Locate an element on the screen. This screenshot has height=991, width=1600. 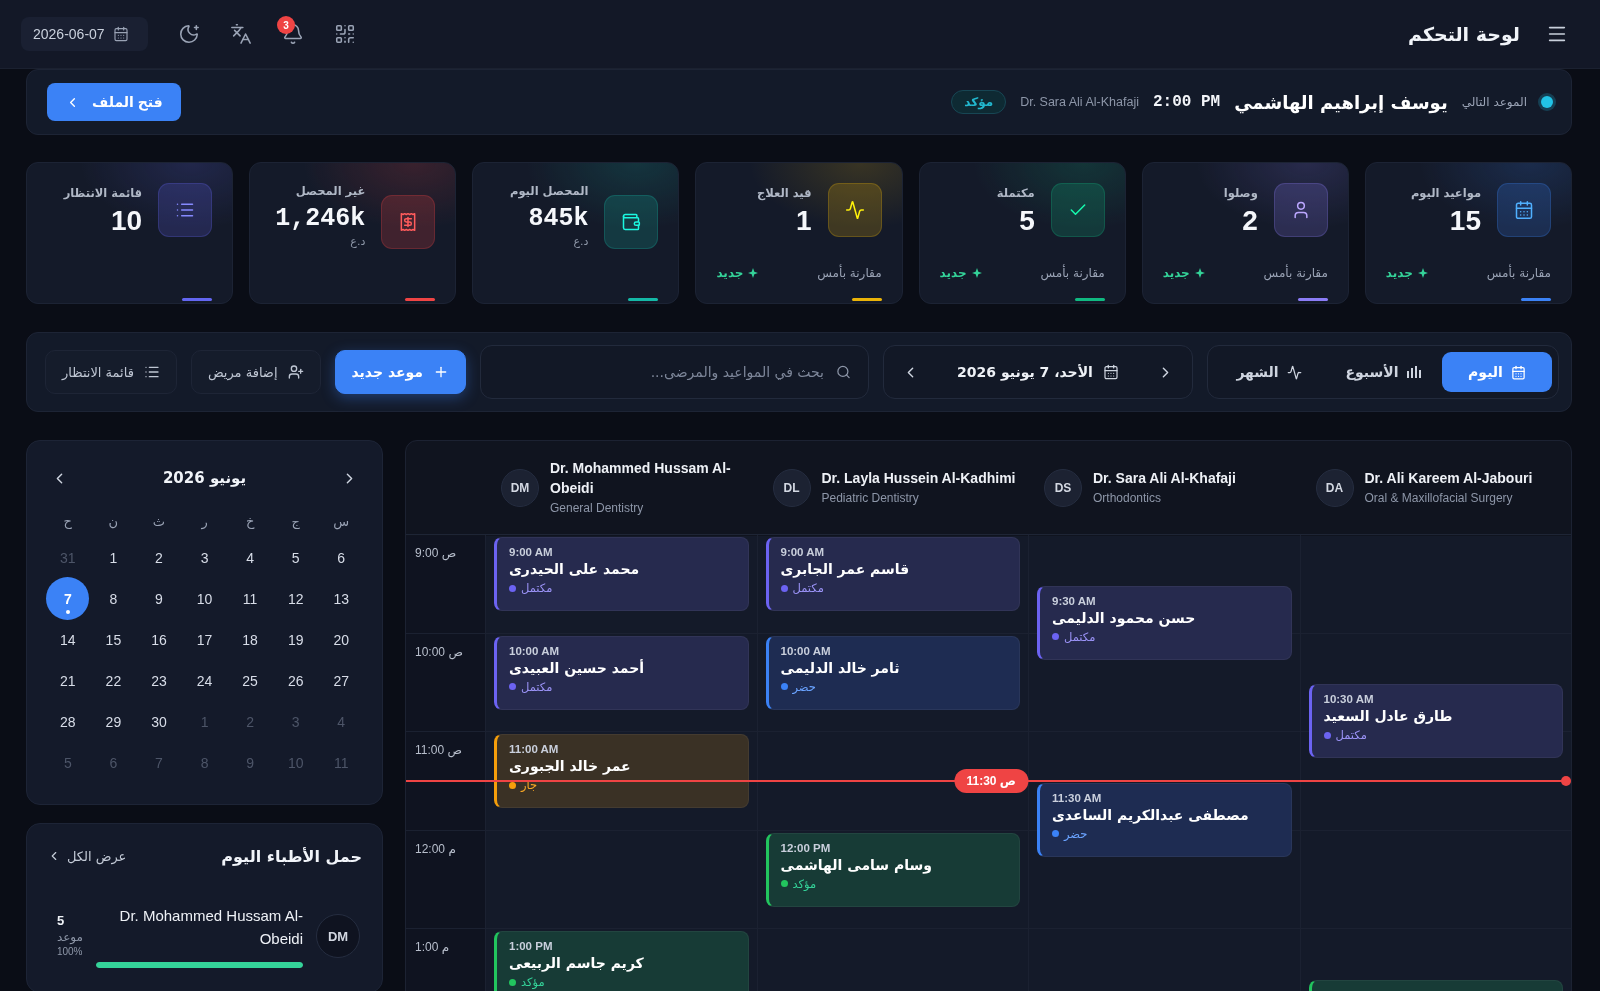
calendar-day: 24 is located at coordinates (204, 680).